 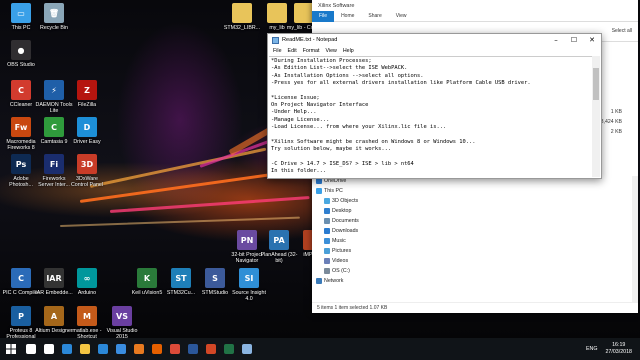 What do you see at coordinates (596, 116) in the screenshot?
I see `notepad-vertical-scrollbar` at bounding box center [596, 116].